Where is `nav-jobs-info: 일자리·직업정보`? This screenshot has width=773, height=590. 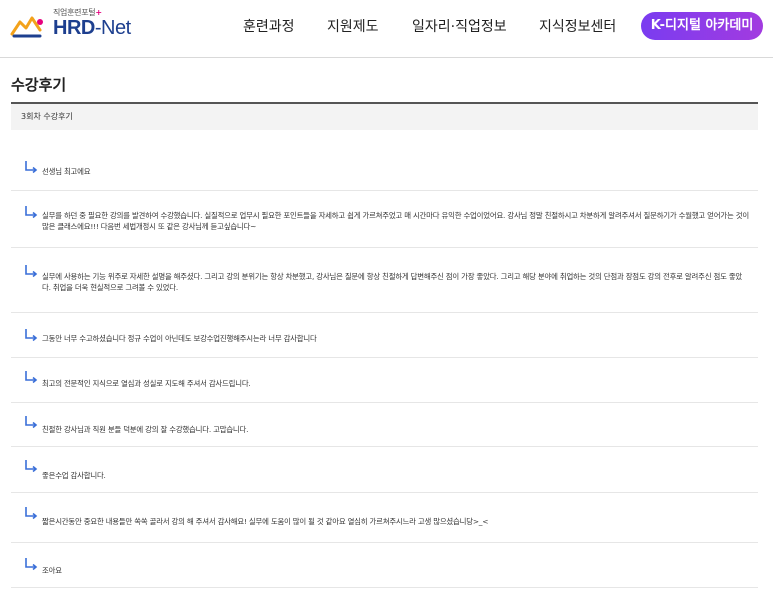 nav-jobs-info: 일자리·직업정보 is located at coordinates (459, 27).